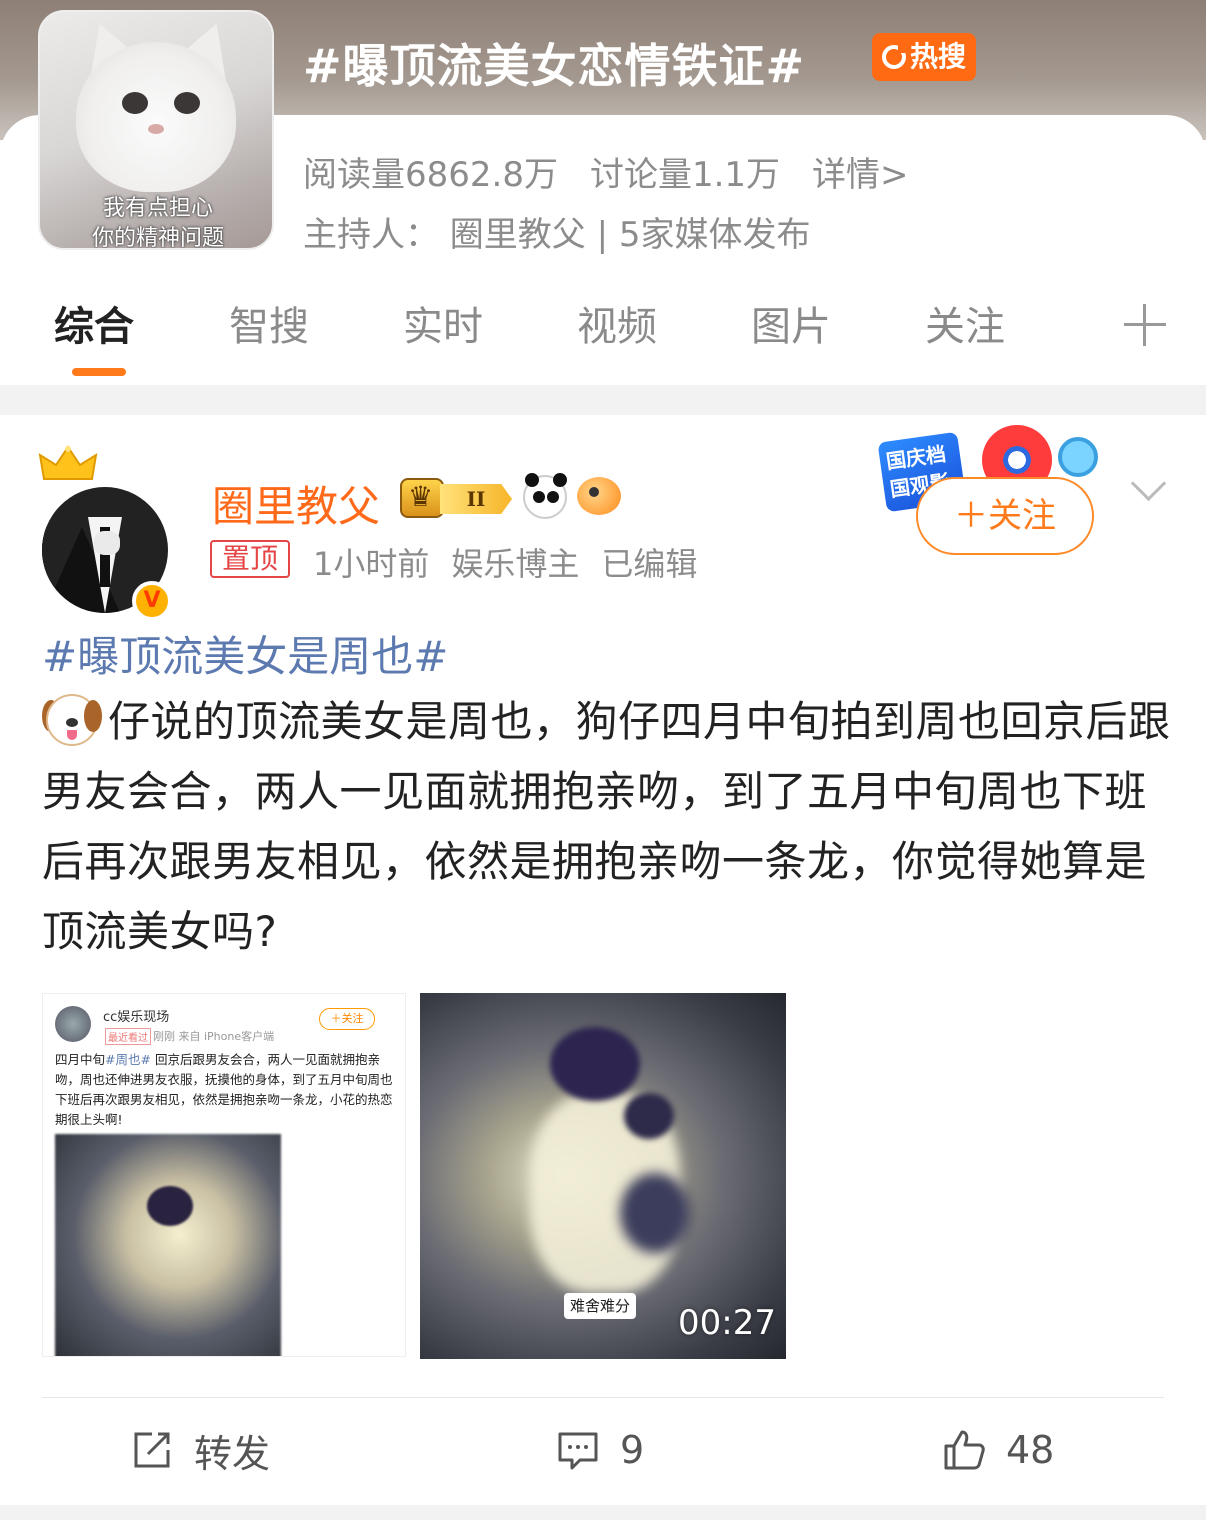  Describe the element at coordinates (128, 1036) in the screenshot. I see `mini-tag: 最近看过` at that location.